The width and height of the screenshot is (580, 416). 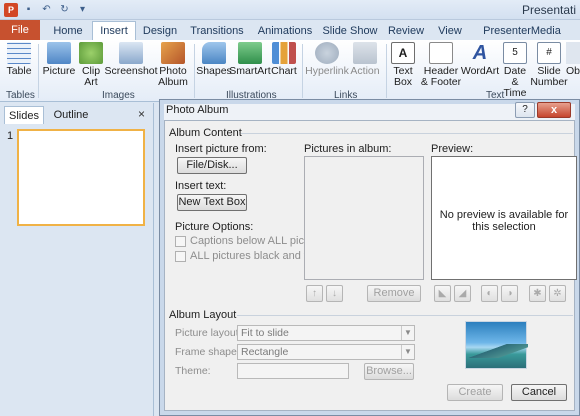 I want to click on picture-layout-select: Fit to slide ▼, so click(x=326, y=333).